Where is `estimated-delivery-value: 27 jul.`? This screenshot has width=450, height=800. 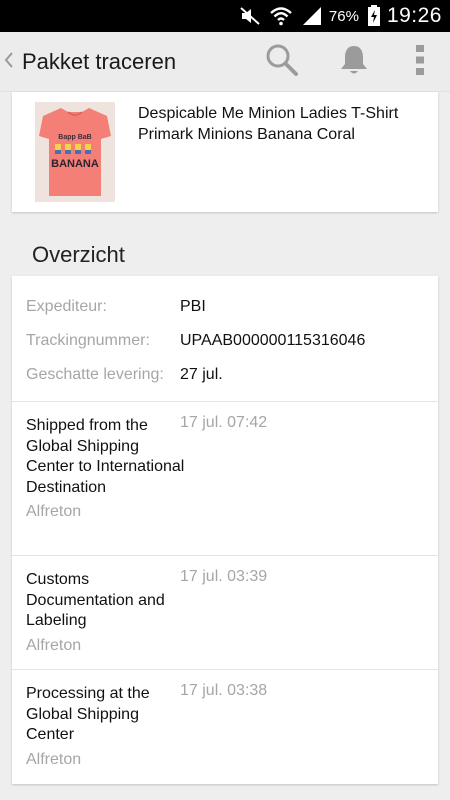
estimated-delivery-value: 27 jul. is located at coordinates (201, 374).